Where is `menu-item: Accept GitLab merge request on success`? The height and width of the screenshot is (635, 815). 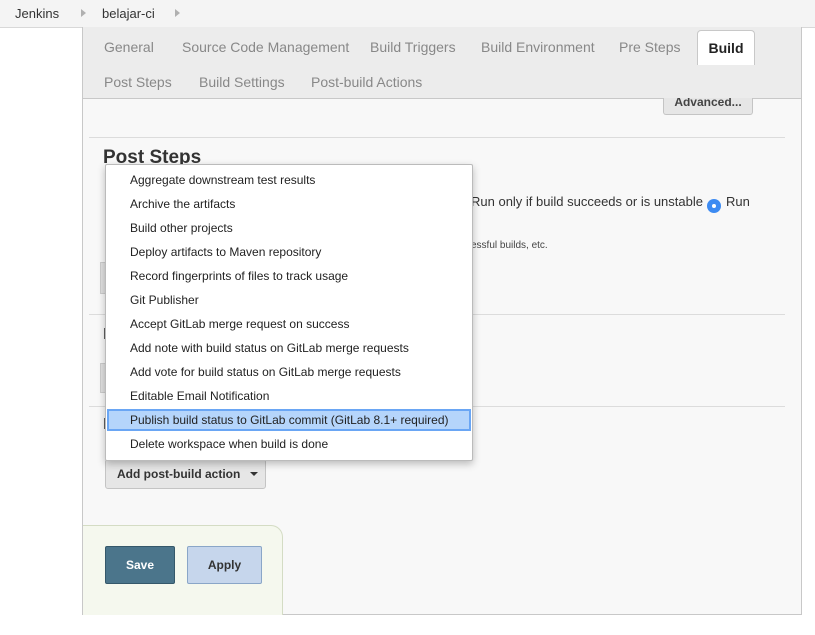 menu-item: Accept GitLab merge request on success is located at coordinates (289, 324).